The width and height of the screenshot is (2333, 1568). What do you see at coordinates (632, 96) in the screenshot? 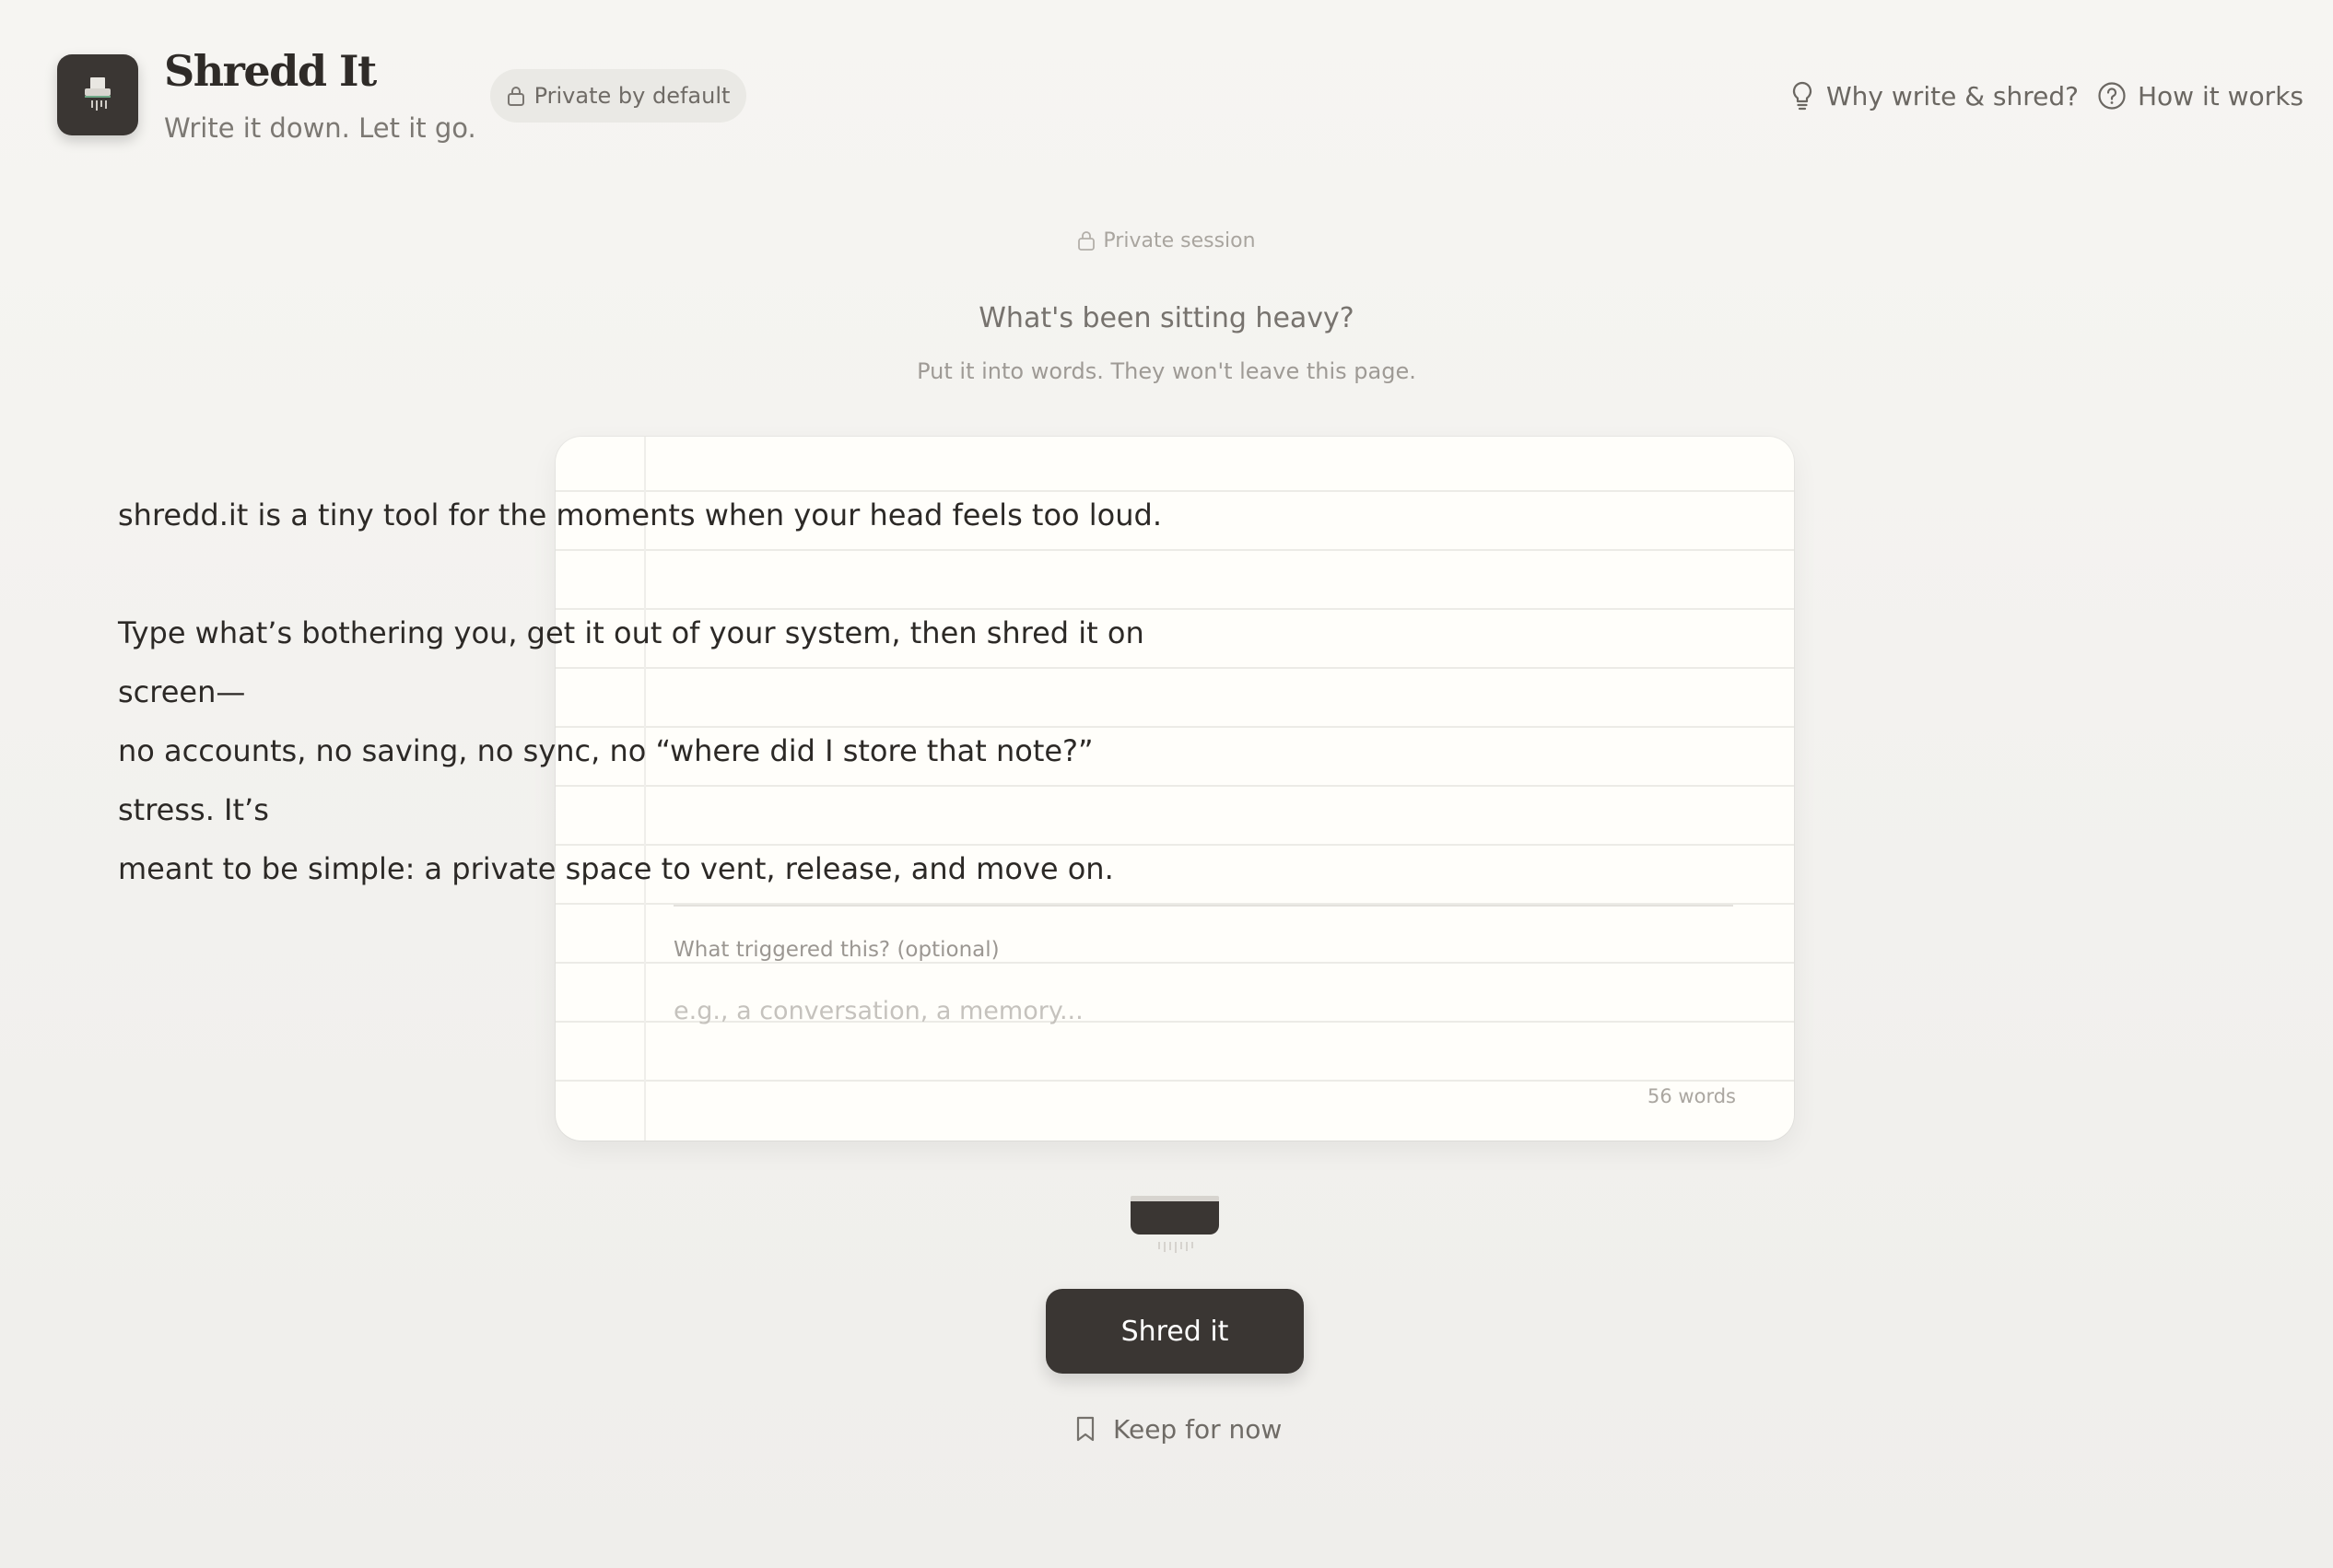
I see `privacy-badge-label: Private by default` at bounding box center [632, 96].